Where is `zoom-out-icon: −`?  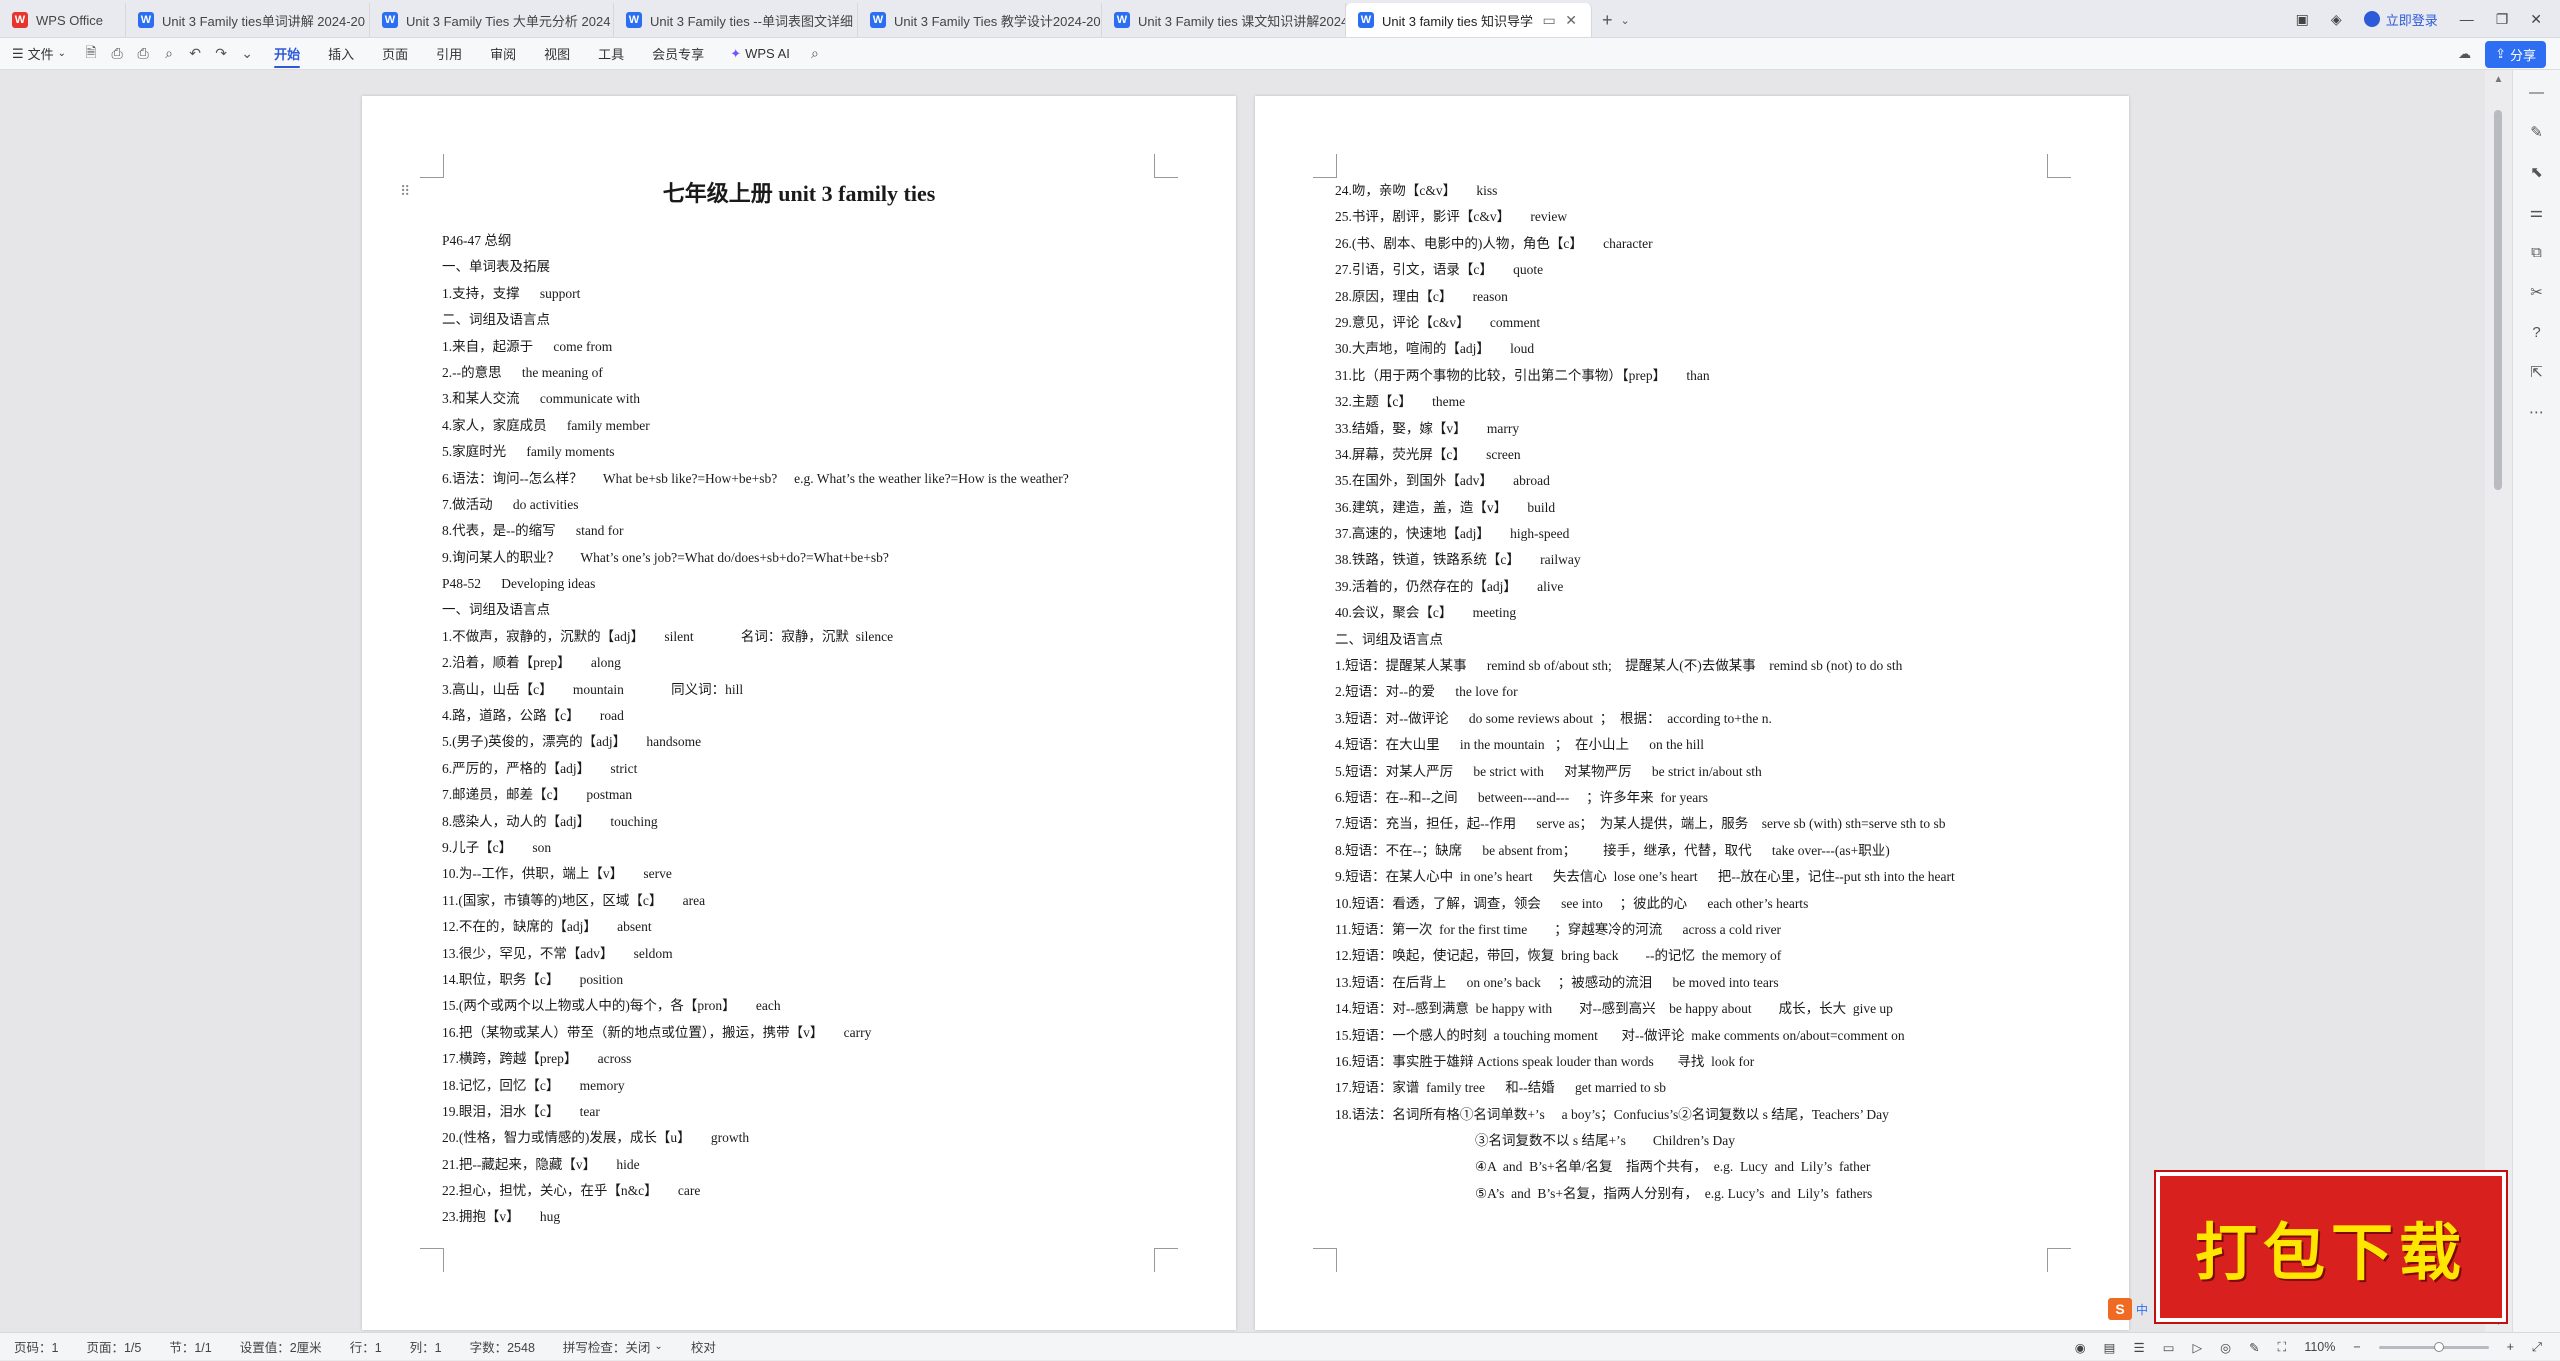 zoom-out-icon: − is located at coordinates (2356, 1347).